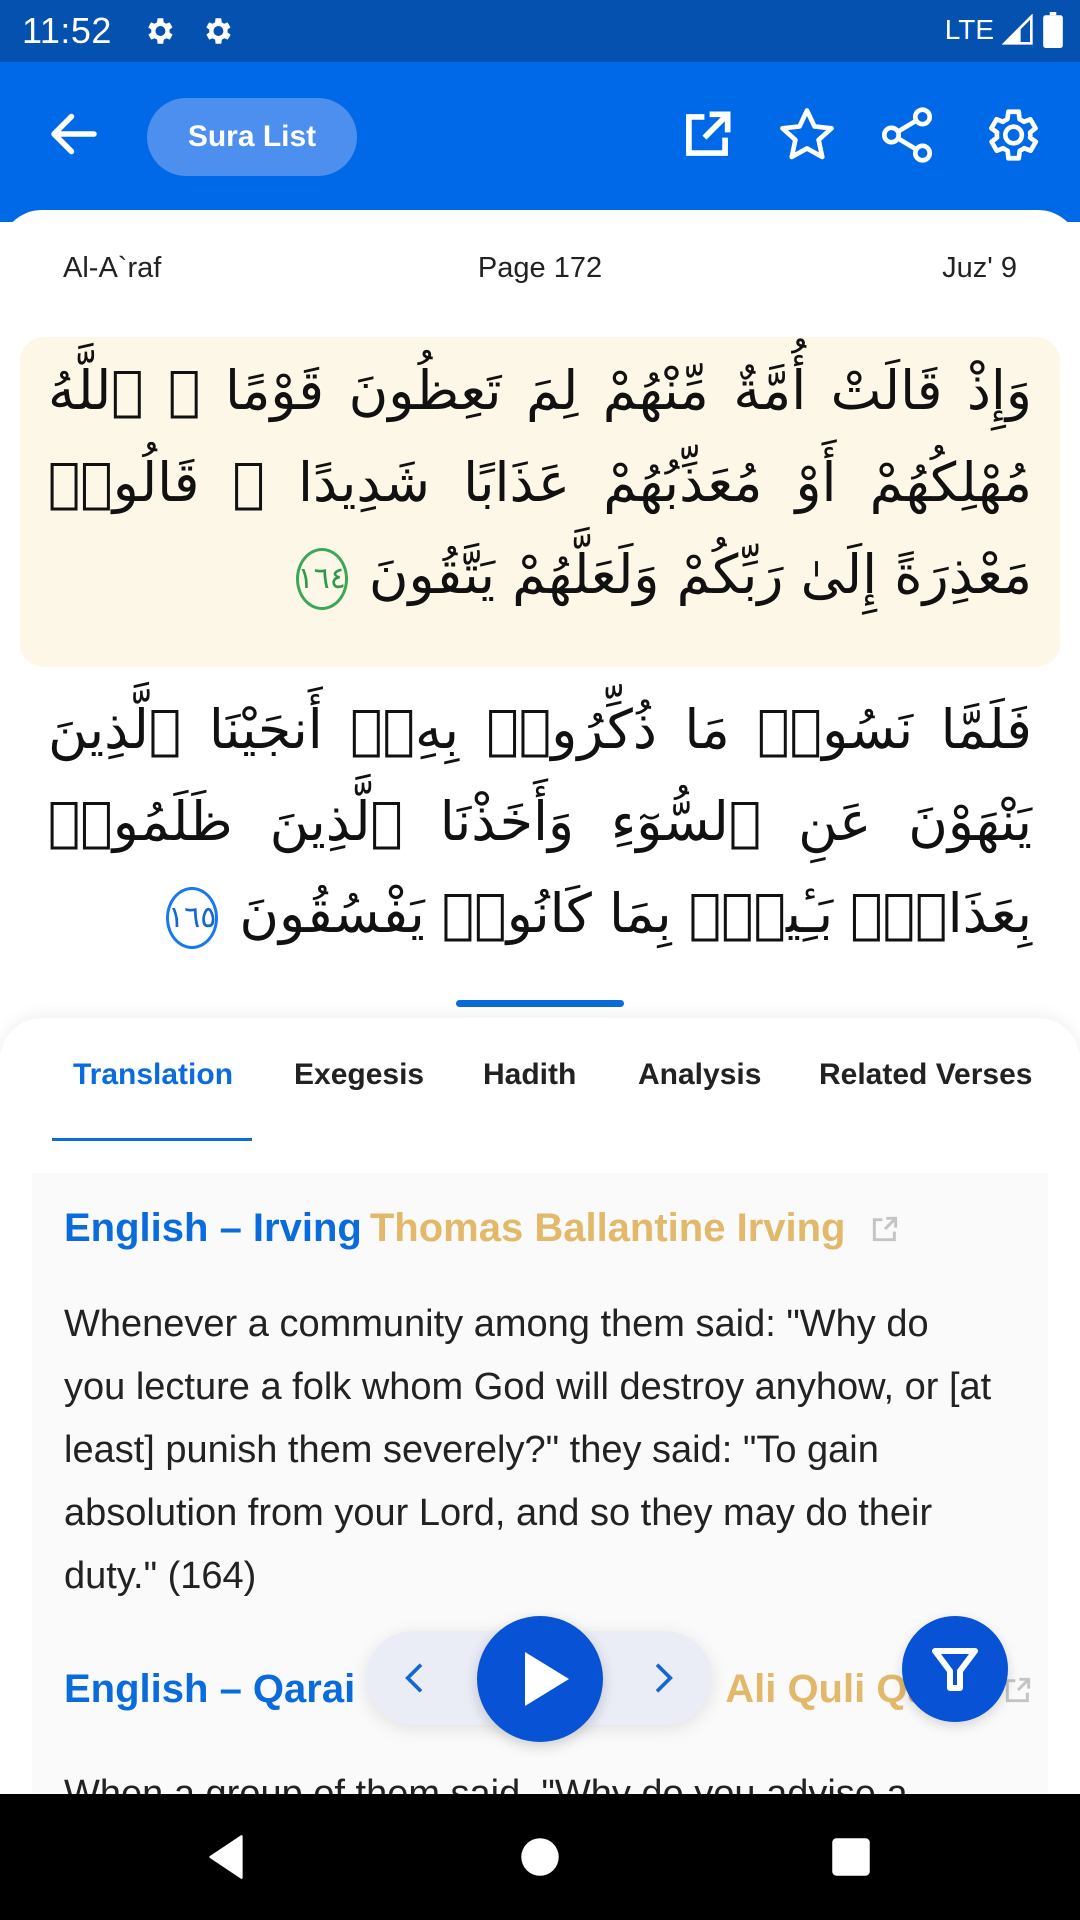 Image resolution: width=1080 pixels, height=1920 pixels. Describe the element at coordinates (540, 31) in the screenshot. I see `status-bar: 11:52 LTE` at that location.